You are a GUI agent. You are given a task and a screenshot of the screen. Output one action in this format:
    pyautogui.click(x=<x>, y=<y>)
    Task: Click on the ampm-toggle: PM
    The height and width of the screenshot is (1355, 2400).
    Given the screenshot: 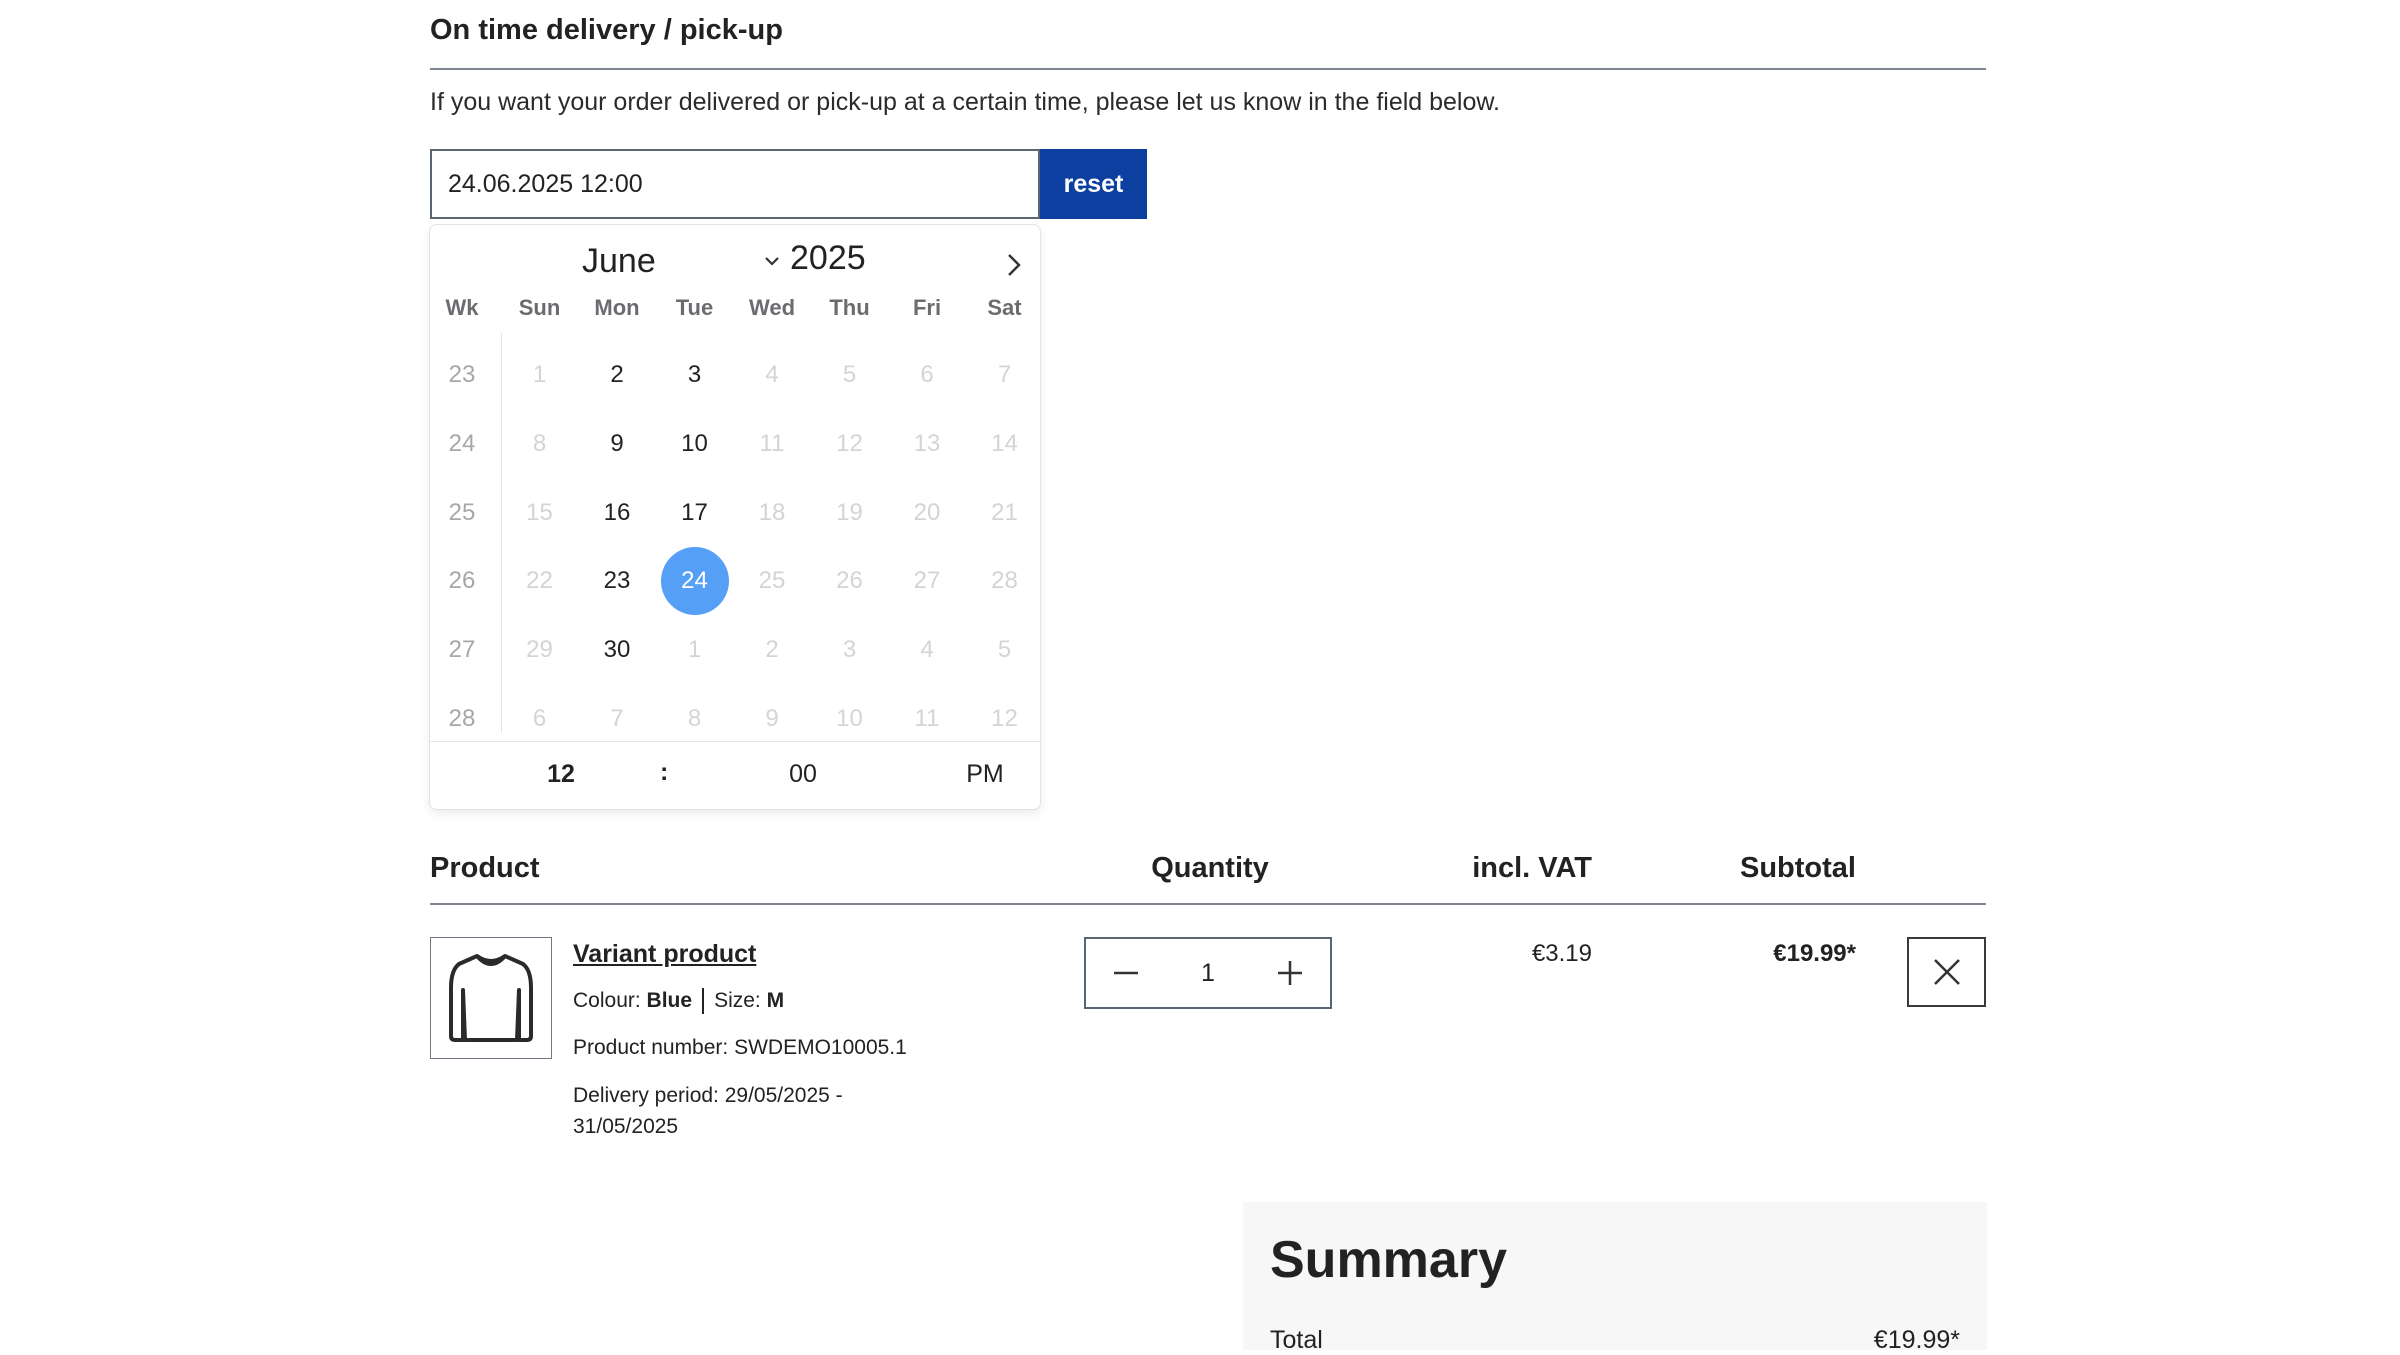 What is the action you would take?
    pyautogui.click(x=985, y=774)
    